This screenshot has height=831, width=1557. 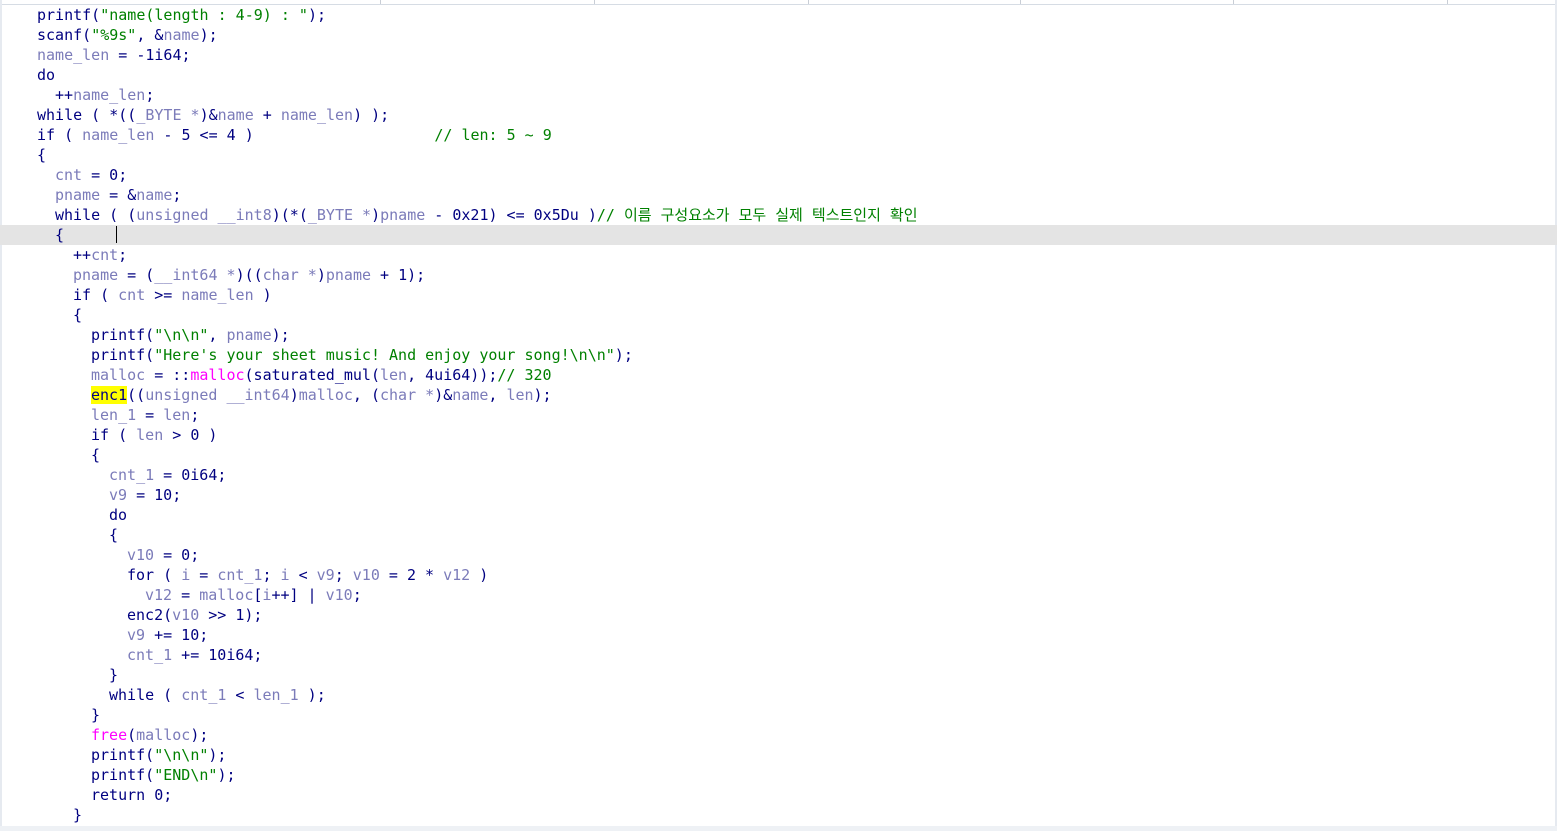 What do you see at coordinates (778, 755) in the screenshot?
I see `code-line: printf("\n\n");` at bounding box center [778, 755].